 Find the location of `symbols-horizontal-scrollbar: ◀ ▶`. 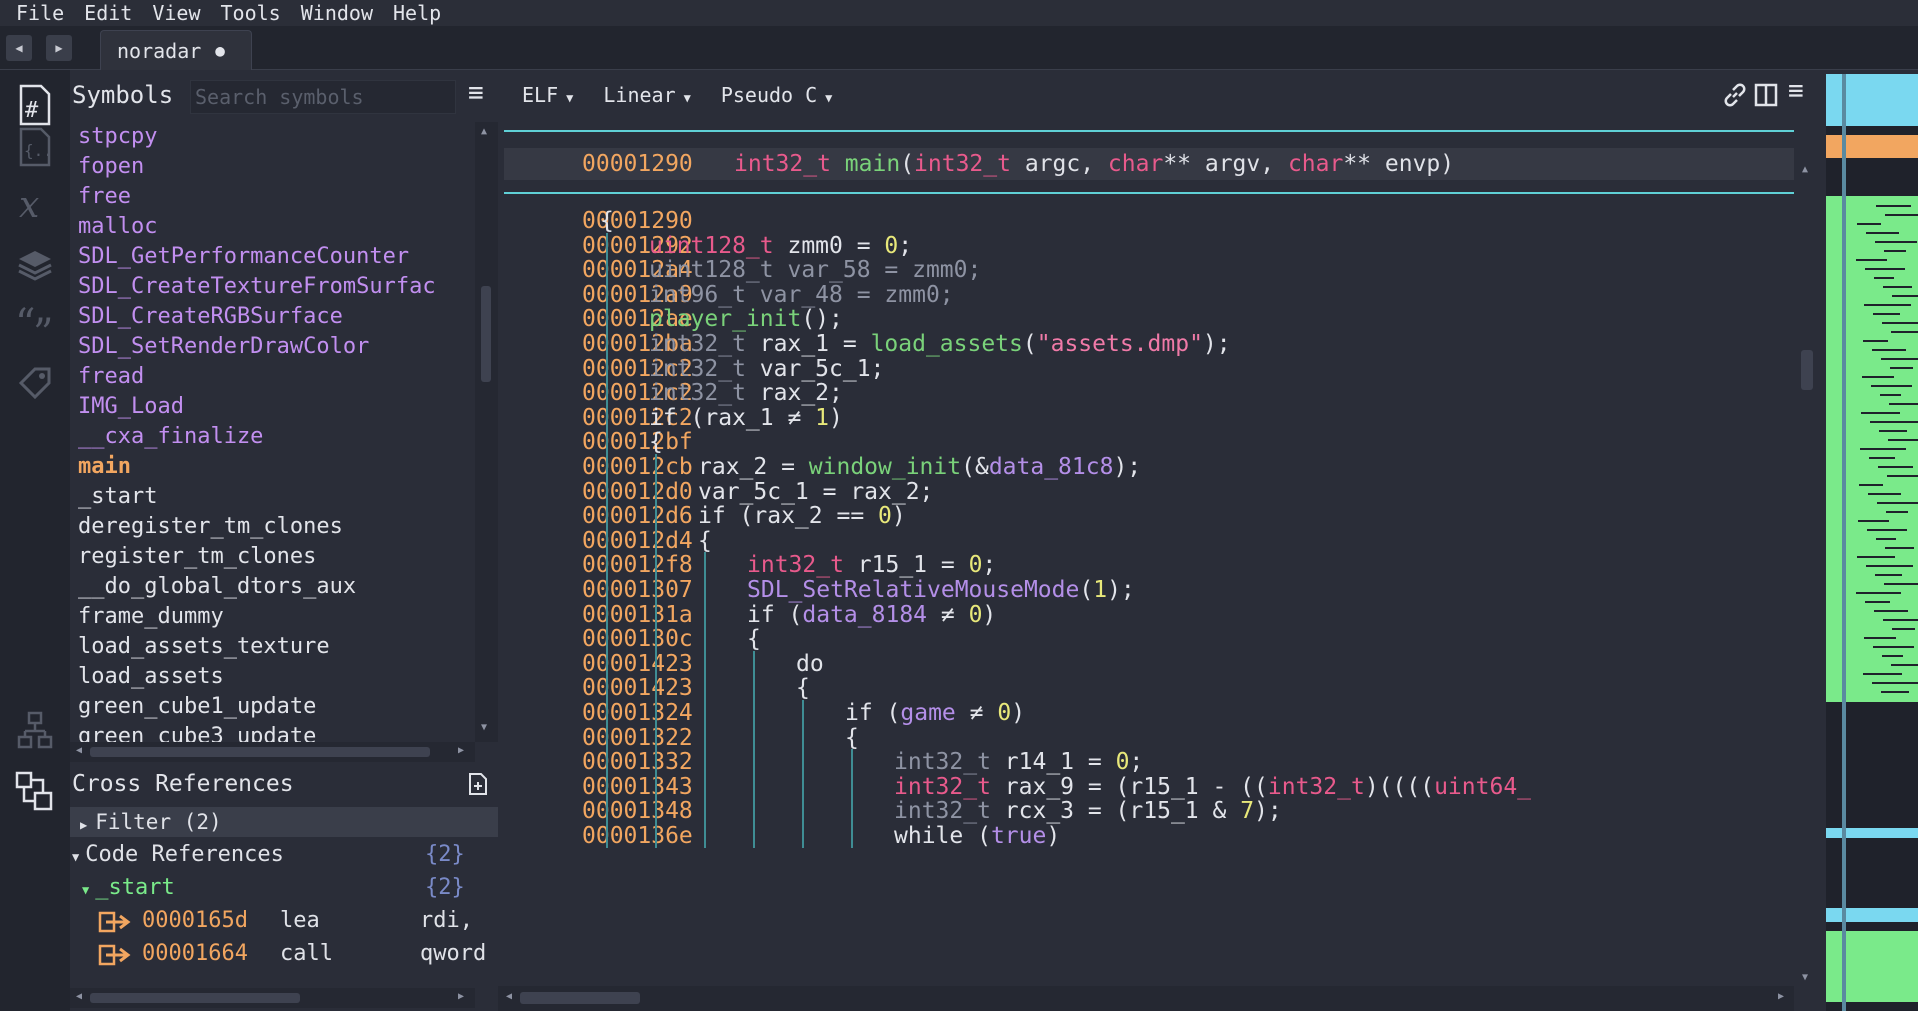

symbols-horizontal-scrollbar: ◀ ▶ is located at coordinates (272, 752).